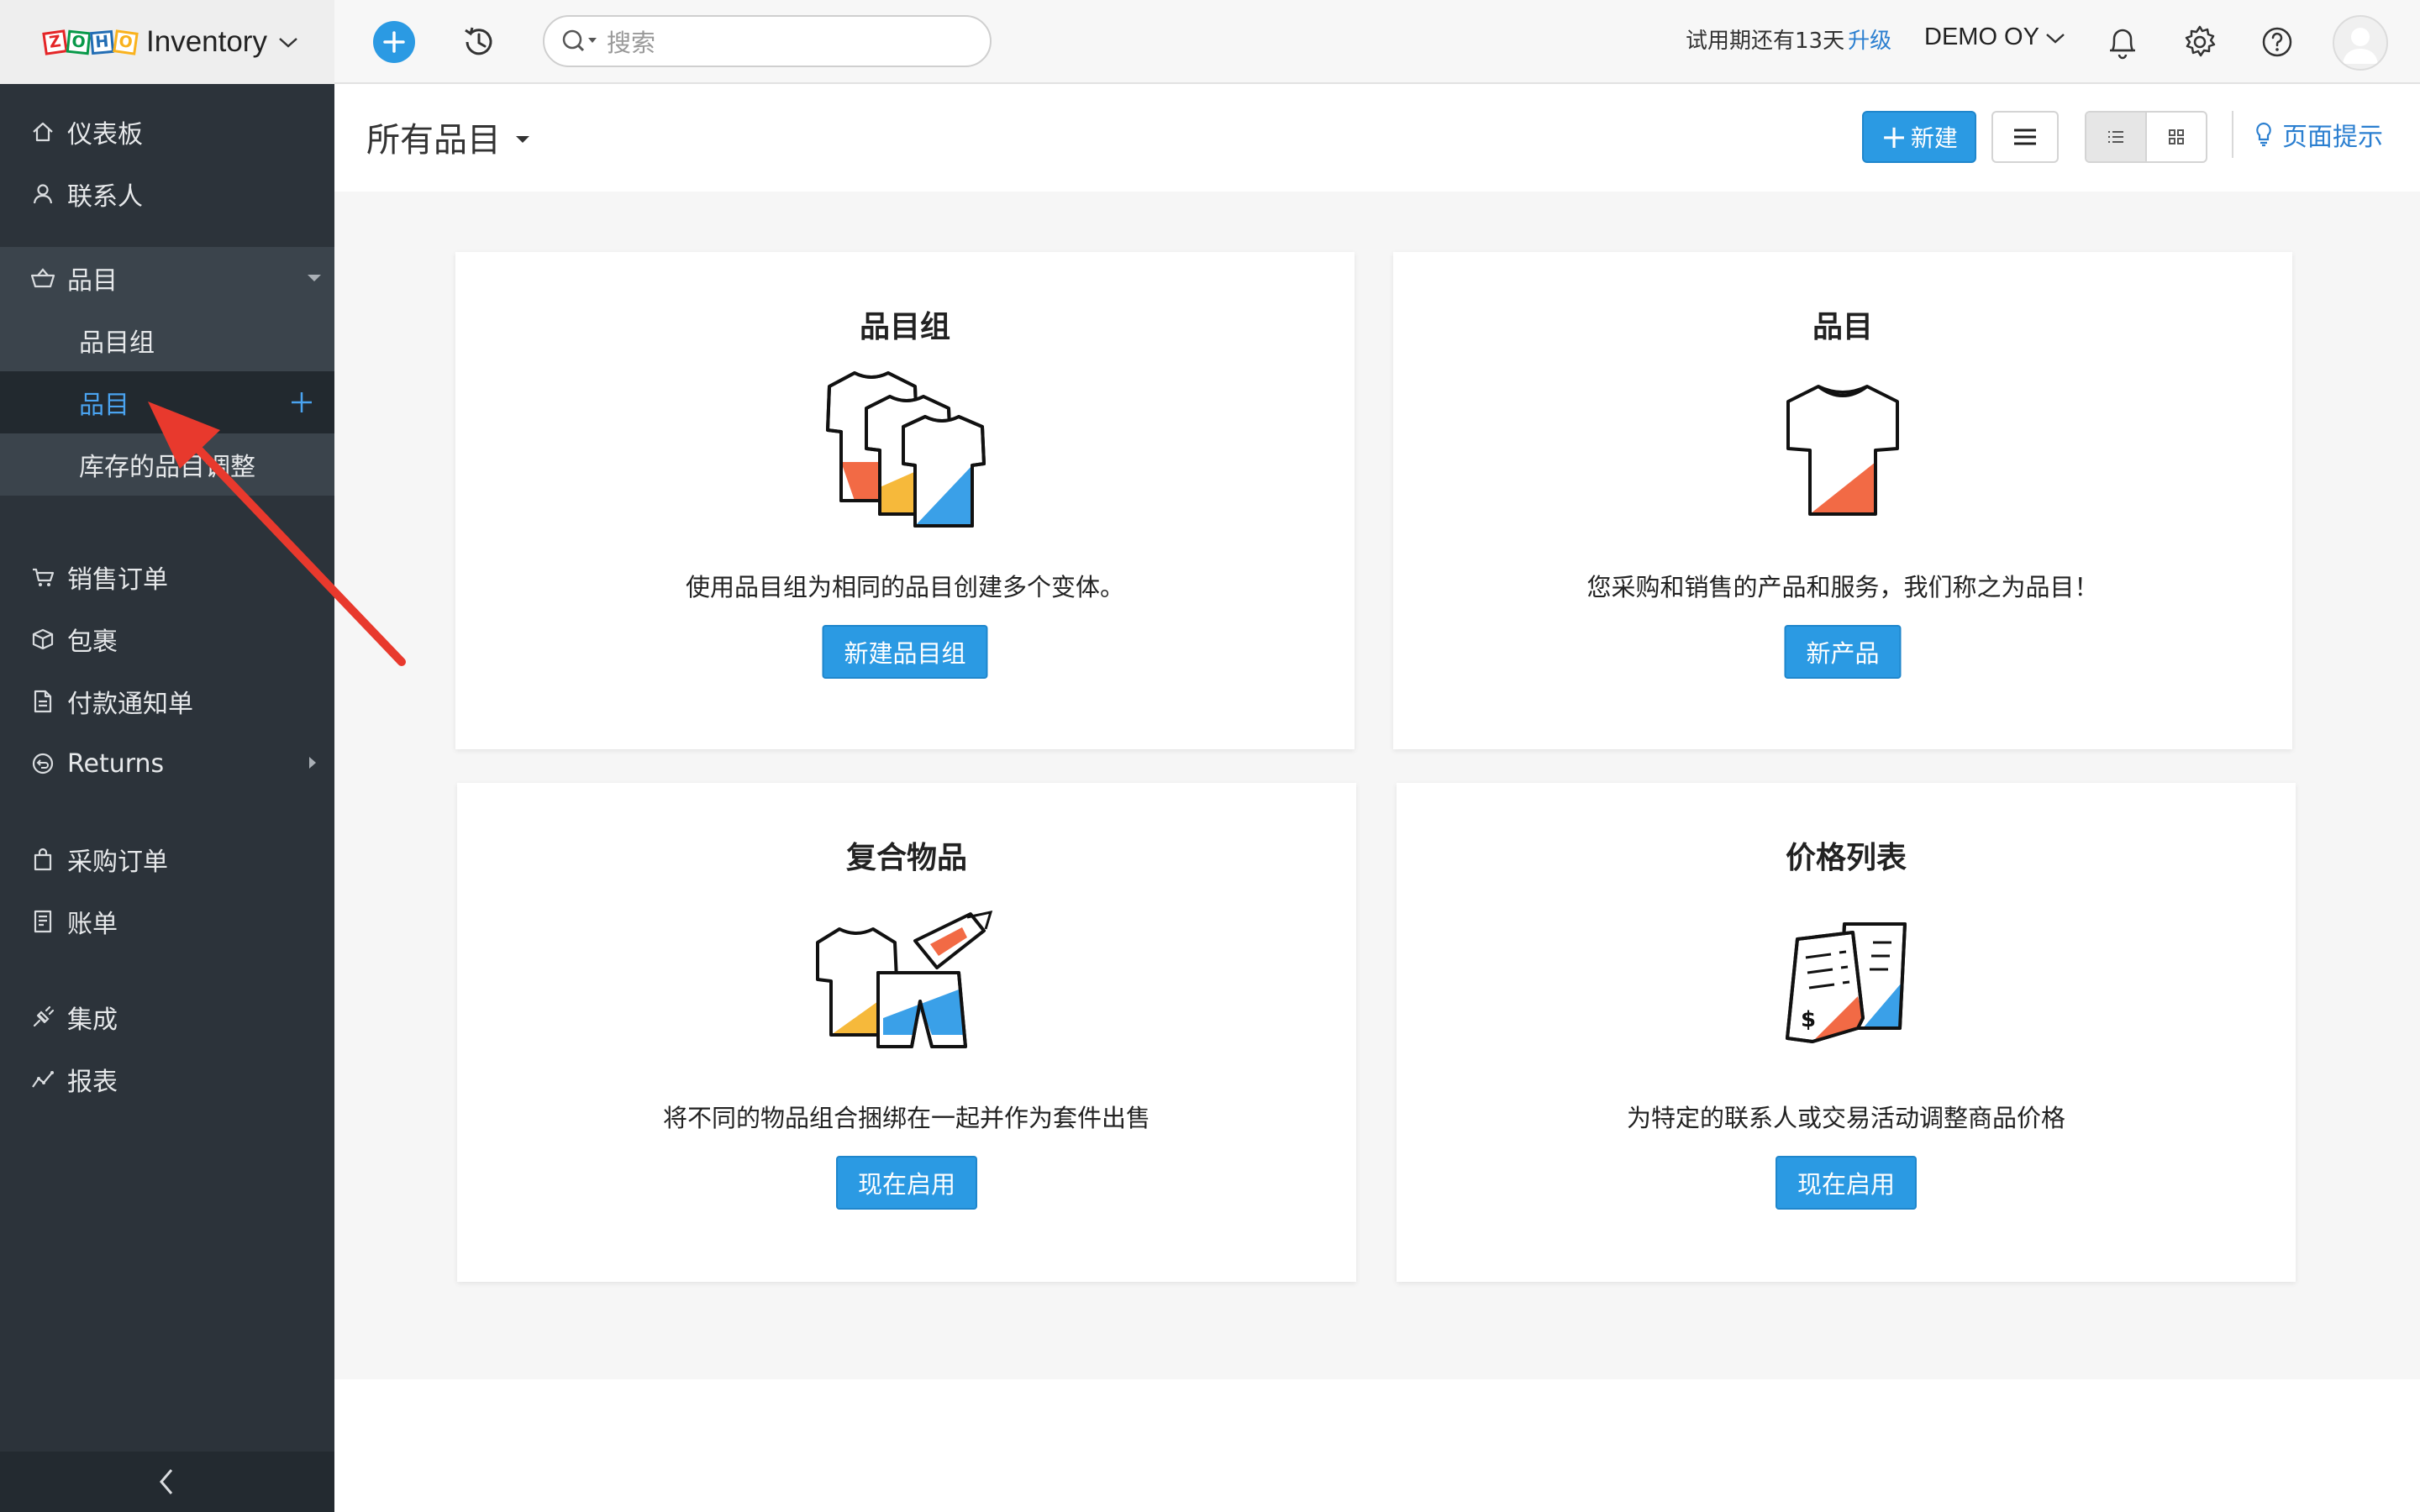  What do you see at coordinates (579, 41) in the screenshot?
I see `search-icon` at bounding box center [579, 41].